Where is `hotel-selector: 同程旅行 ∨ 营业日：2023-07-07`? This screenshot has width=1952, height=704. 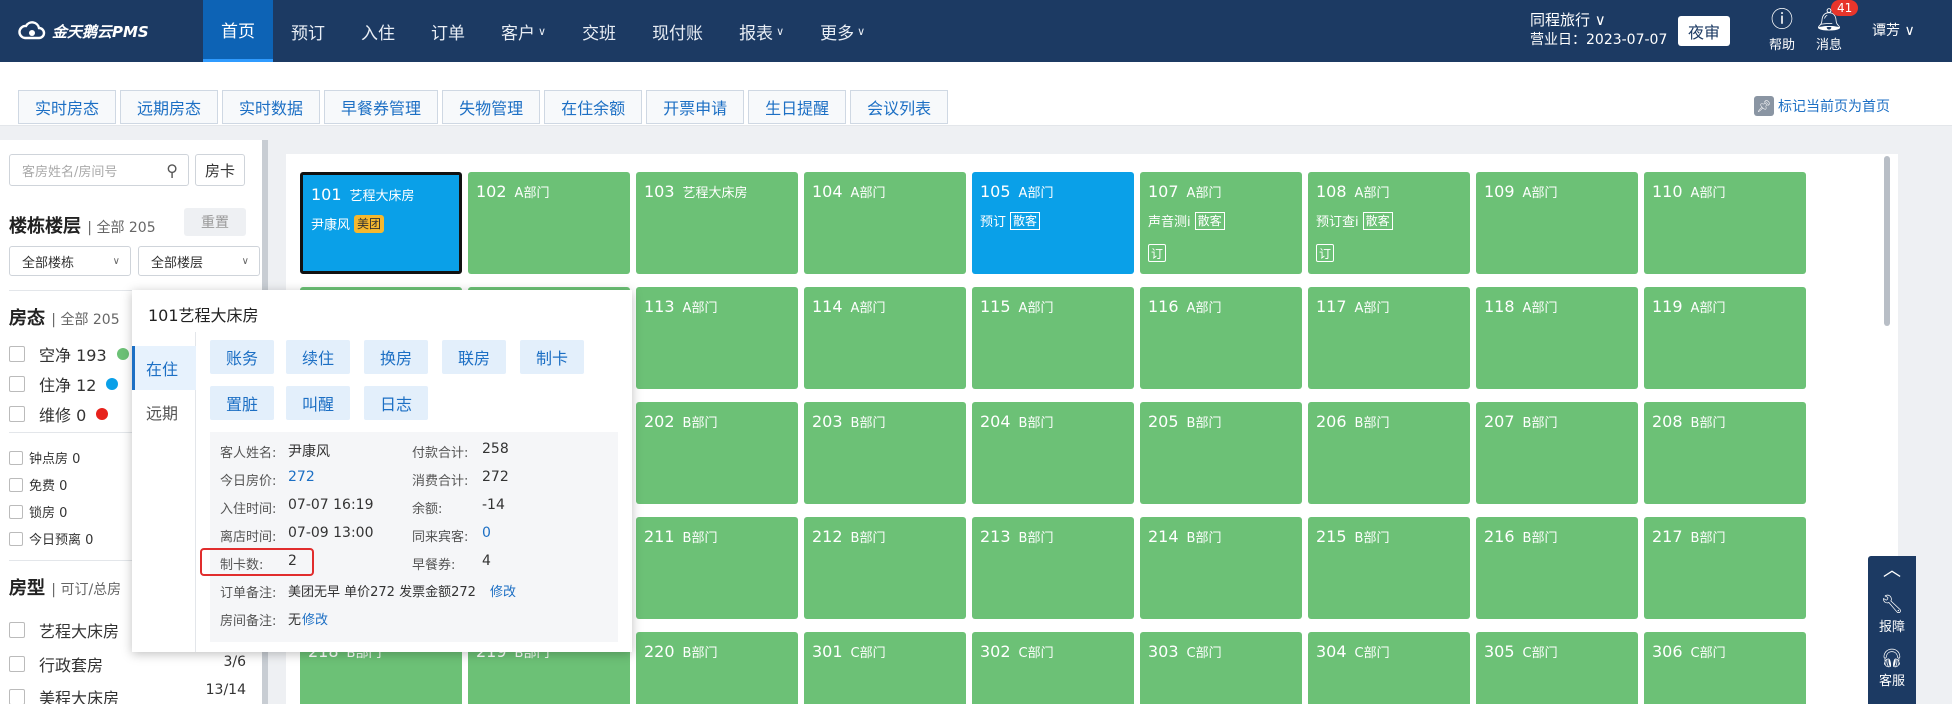 hotel-selector: 同程旅行 ∨ 营业日：2023-07-07 is located at coordinates (1598, 30).